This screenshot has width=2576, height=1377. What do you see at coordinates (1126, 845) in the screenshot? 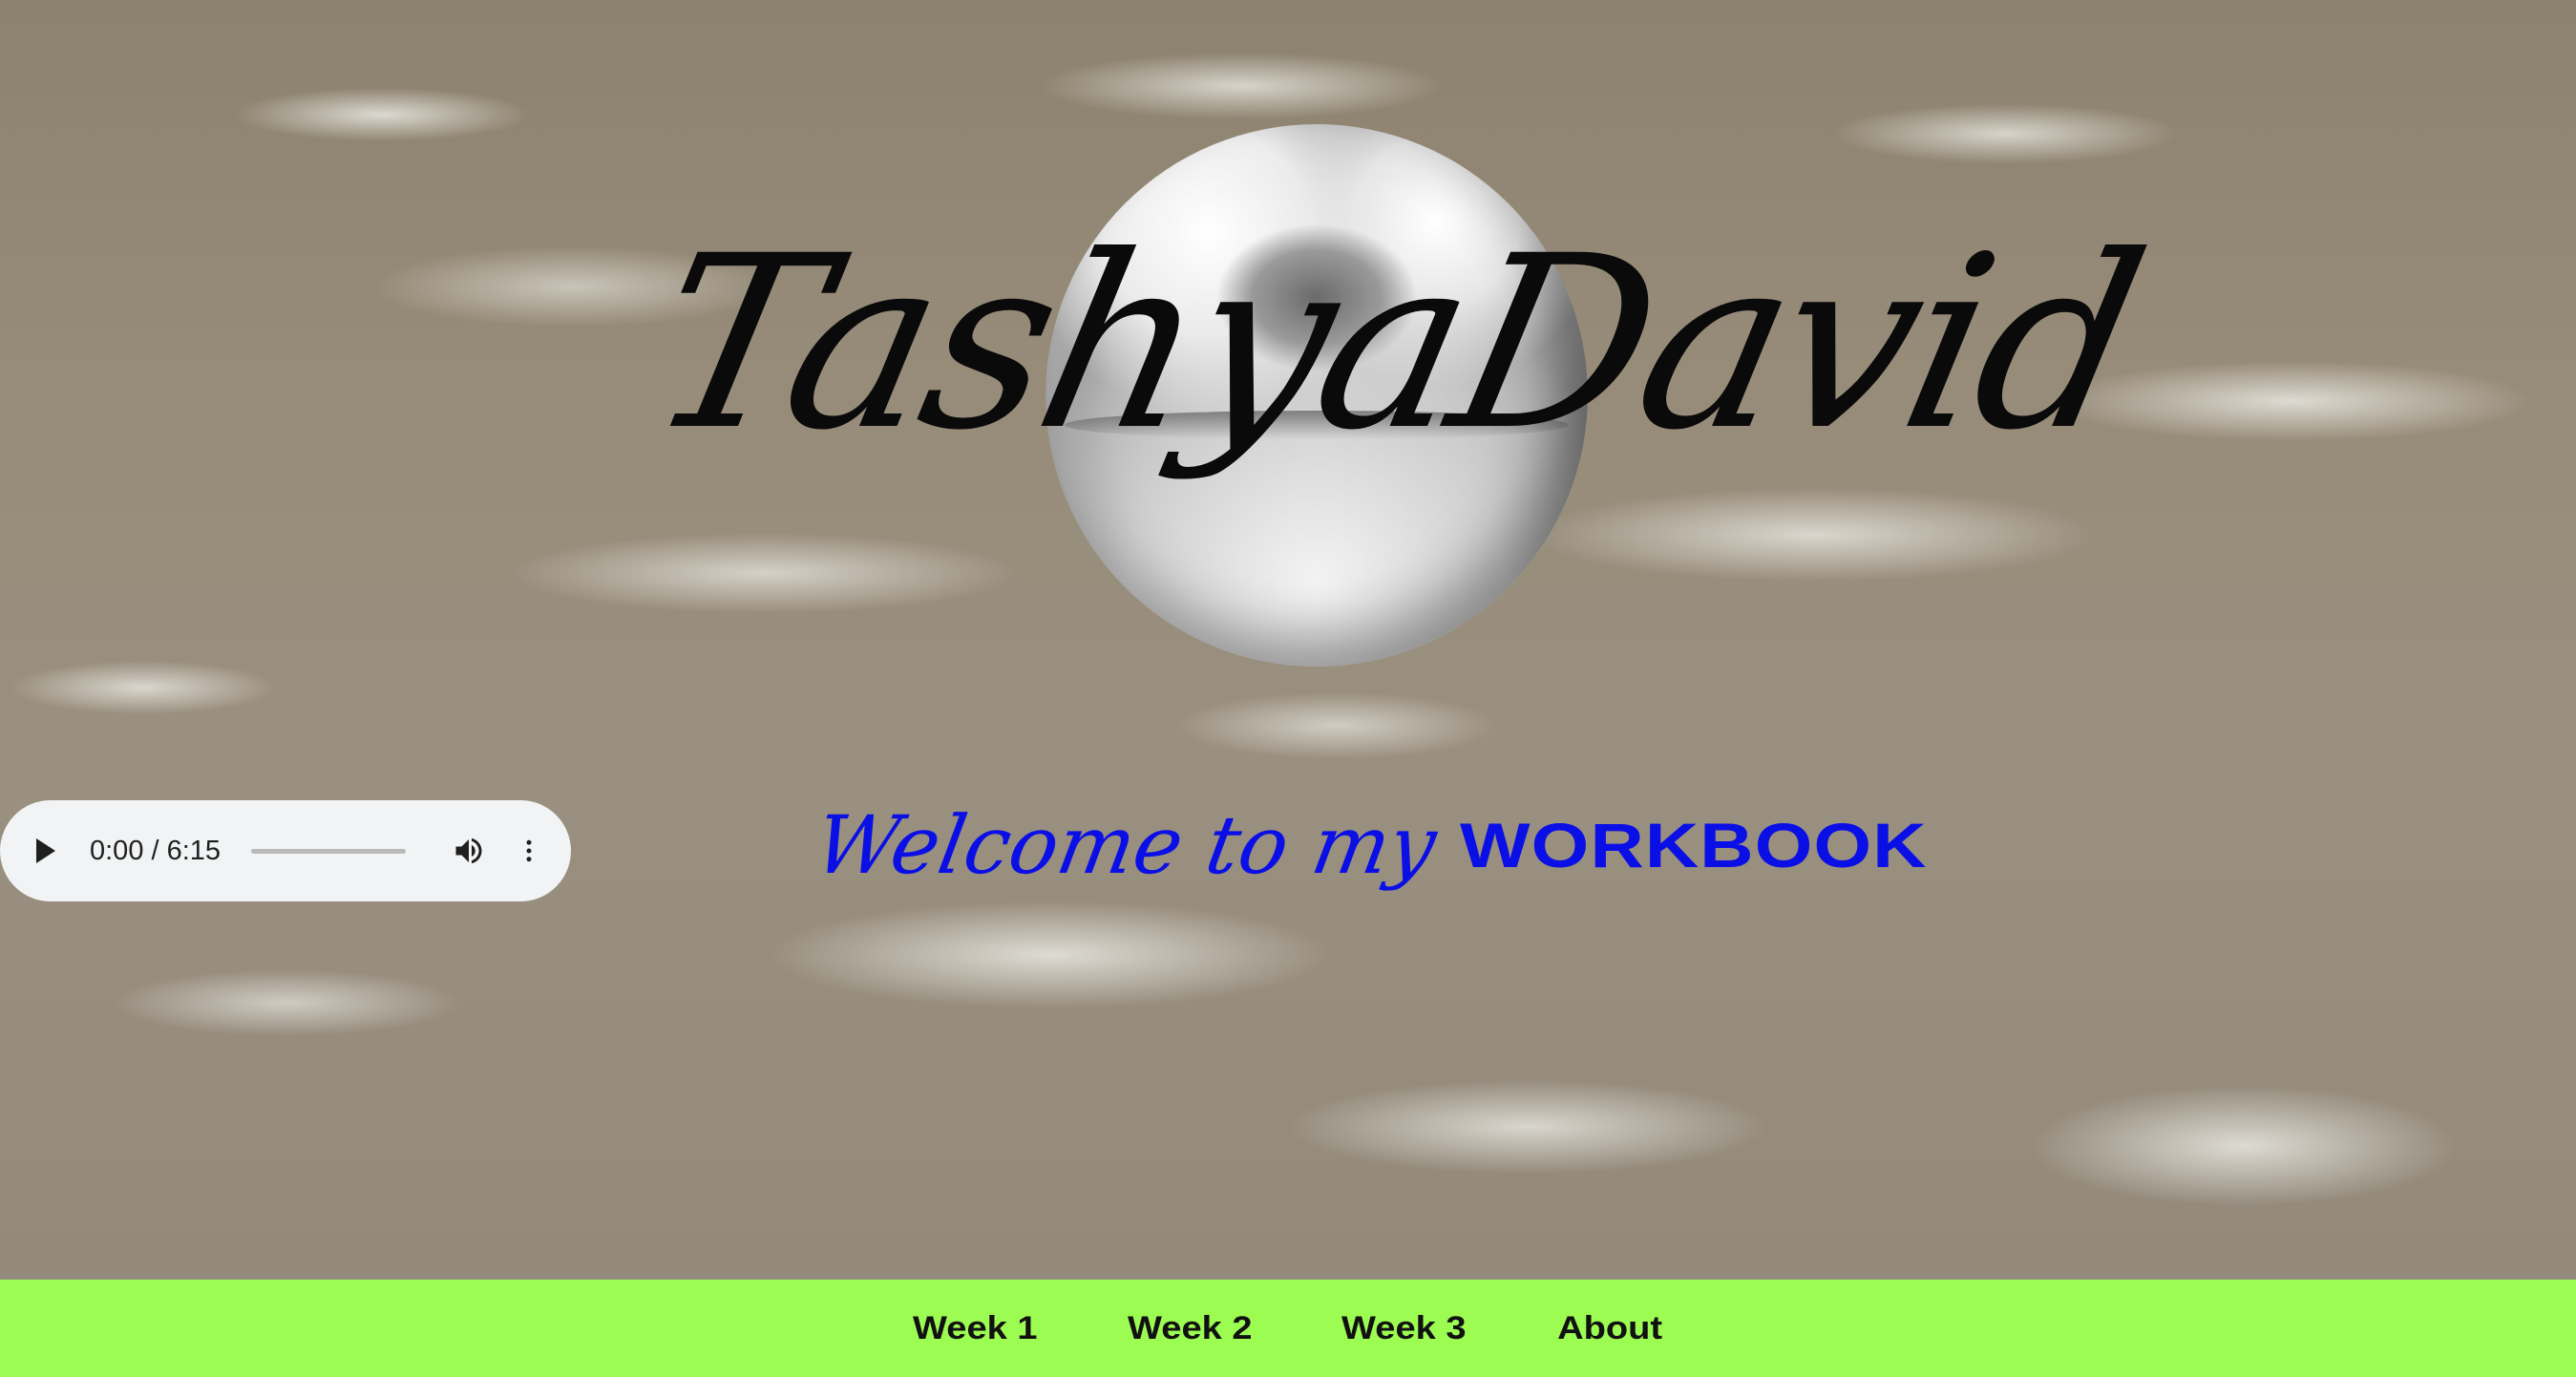
I see `welcome-script-text: Welcome to my` at bounding box center [1126, 845].